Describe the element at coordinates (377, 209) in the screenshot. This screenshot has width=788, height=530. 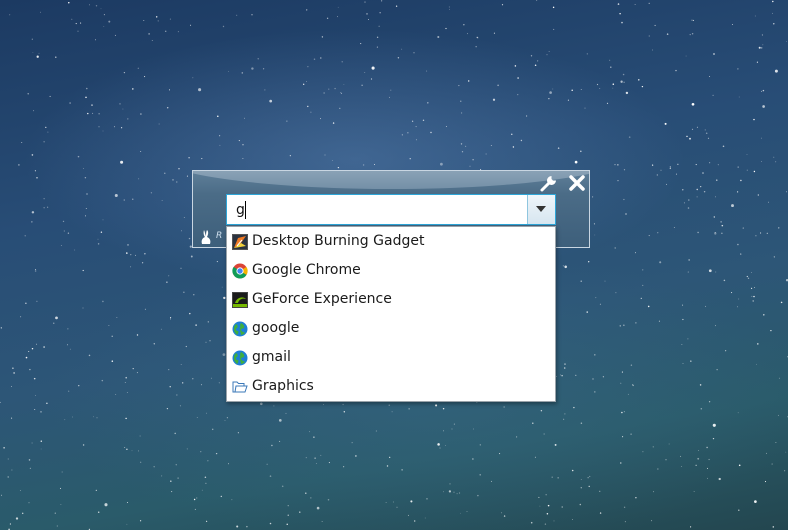
I see `search-input` at that location.